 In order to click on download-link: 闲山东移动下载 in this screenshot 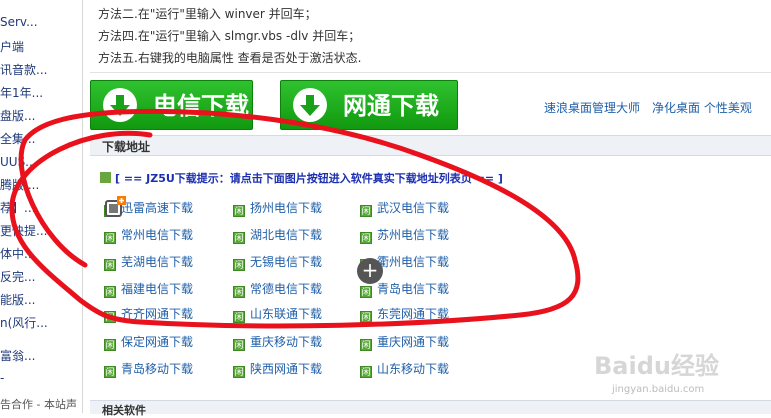, I will do `click(404, 369)`.